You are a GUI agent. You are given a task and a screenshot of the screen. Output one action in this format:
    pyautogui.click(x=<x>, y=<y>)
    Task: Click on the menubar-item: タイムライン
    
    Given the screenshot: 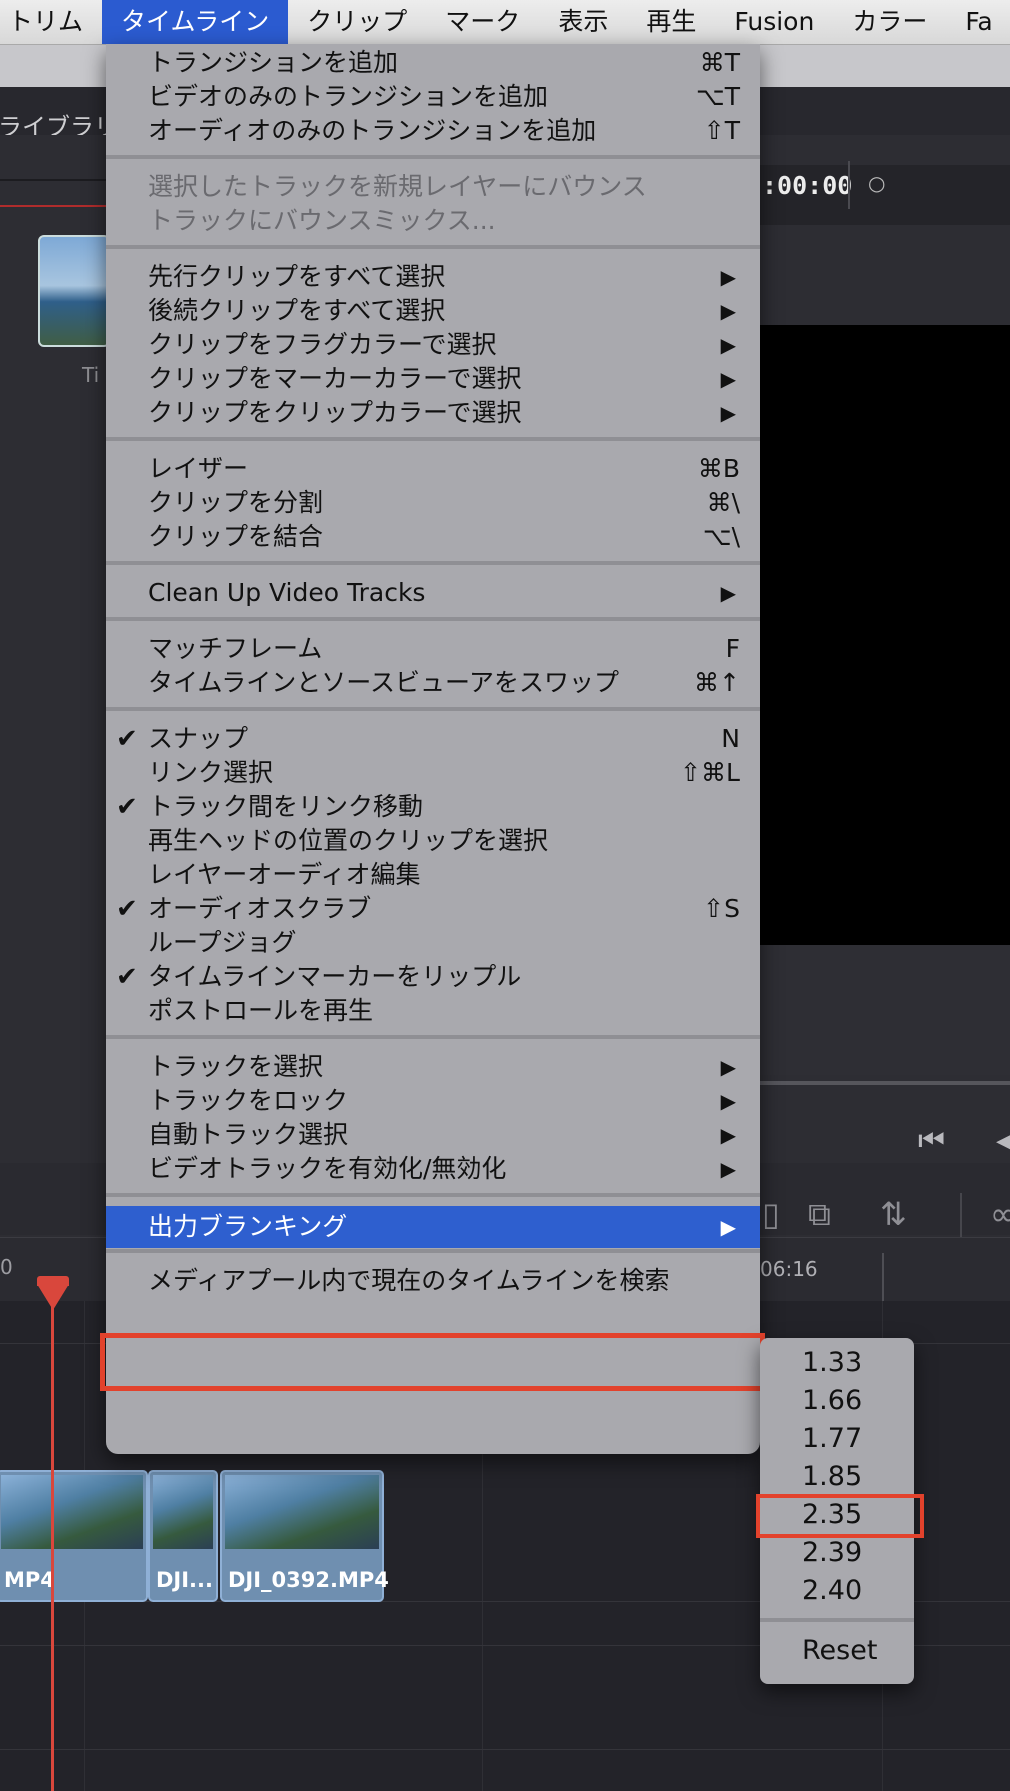 What is the action you would take?
    pyautogui.click(x=195, y=22)
    